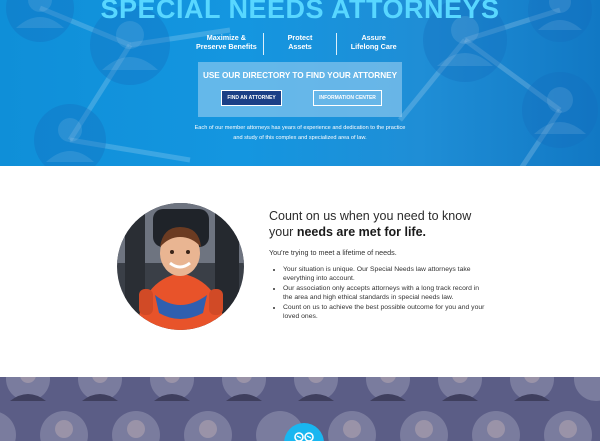 This screenshot has height=441, width=600. I want to click on benefit-label: Maximize &, so click(226, 37).